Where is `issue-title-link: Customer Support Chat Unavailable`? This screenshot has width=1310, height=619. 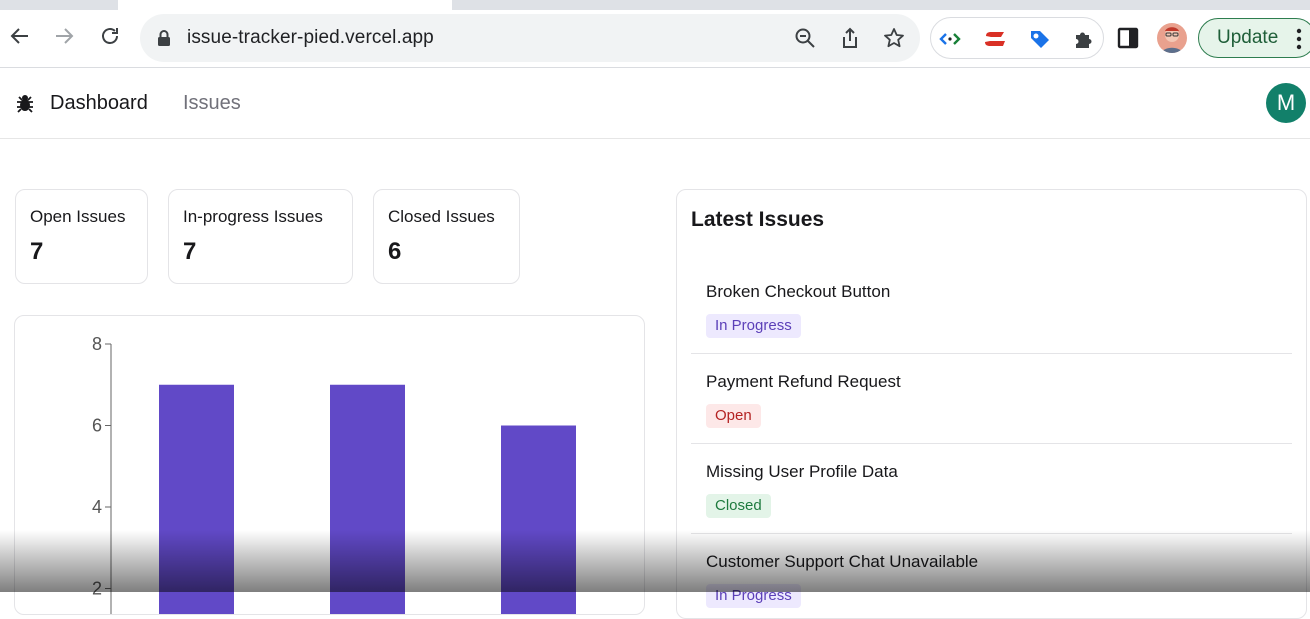
issue-title-link: Customer Support Chat Unavailable is located at coordinates (842, 562).